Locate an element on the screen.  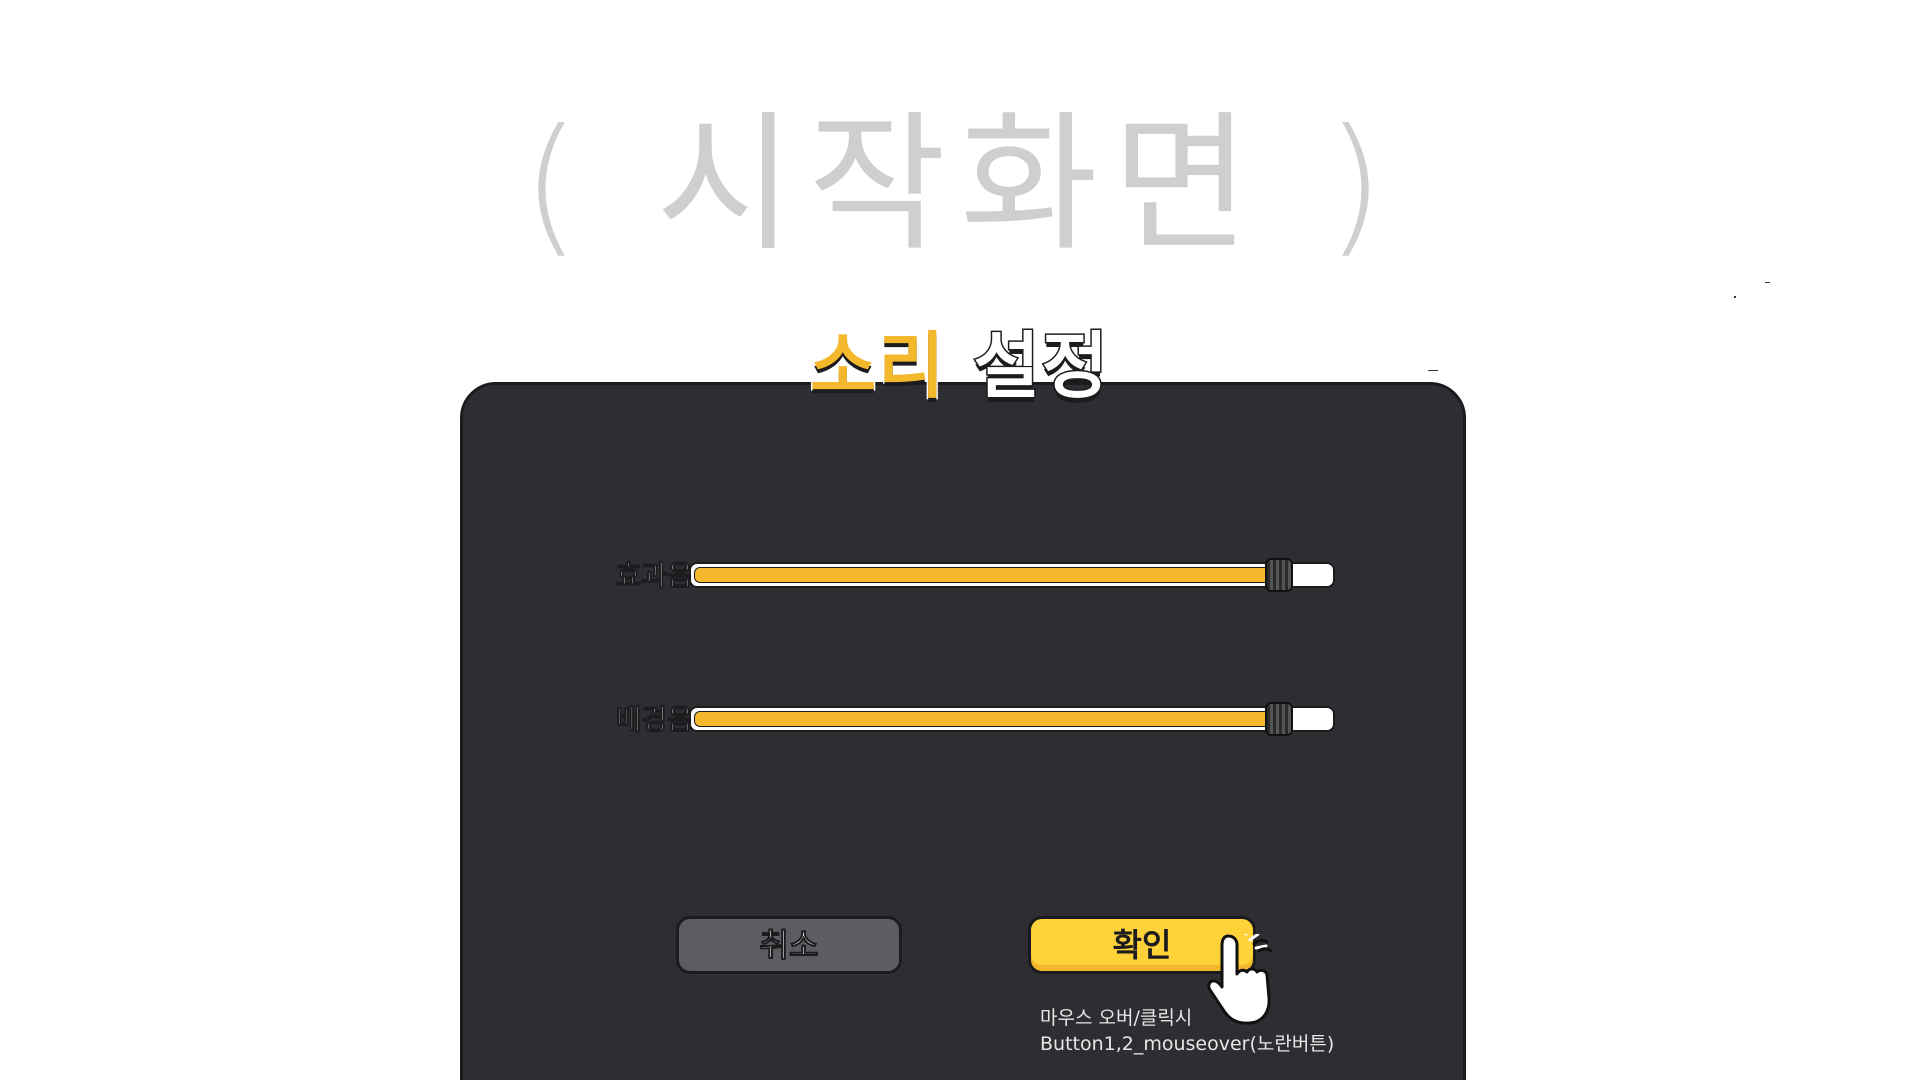
music-volume-slider is located at coordinates (1012, 719).